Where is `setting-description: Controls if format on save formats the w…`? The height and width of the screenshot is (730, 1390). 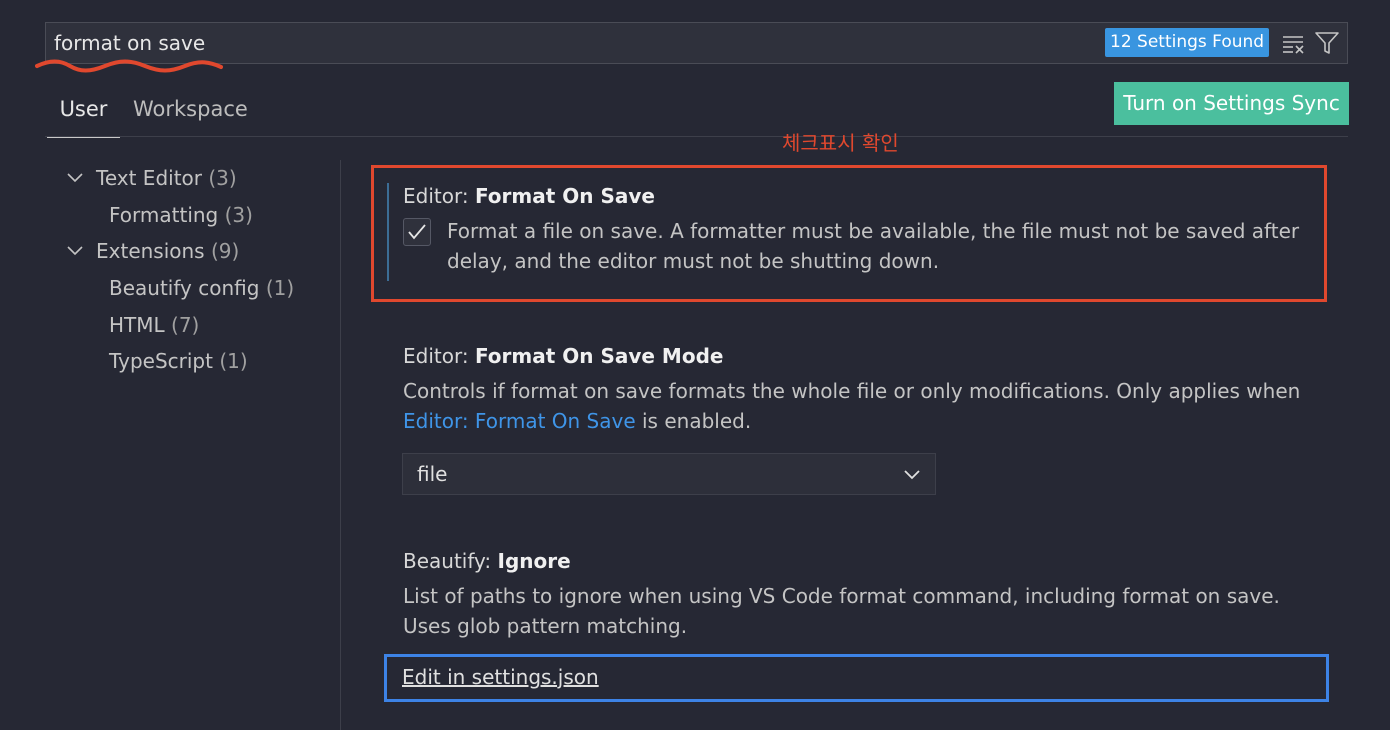 setting-description: Controls if format on save formats the w… is located at coordinates (863, 406).